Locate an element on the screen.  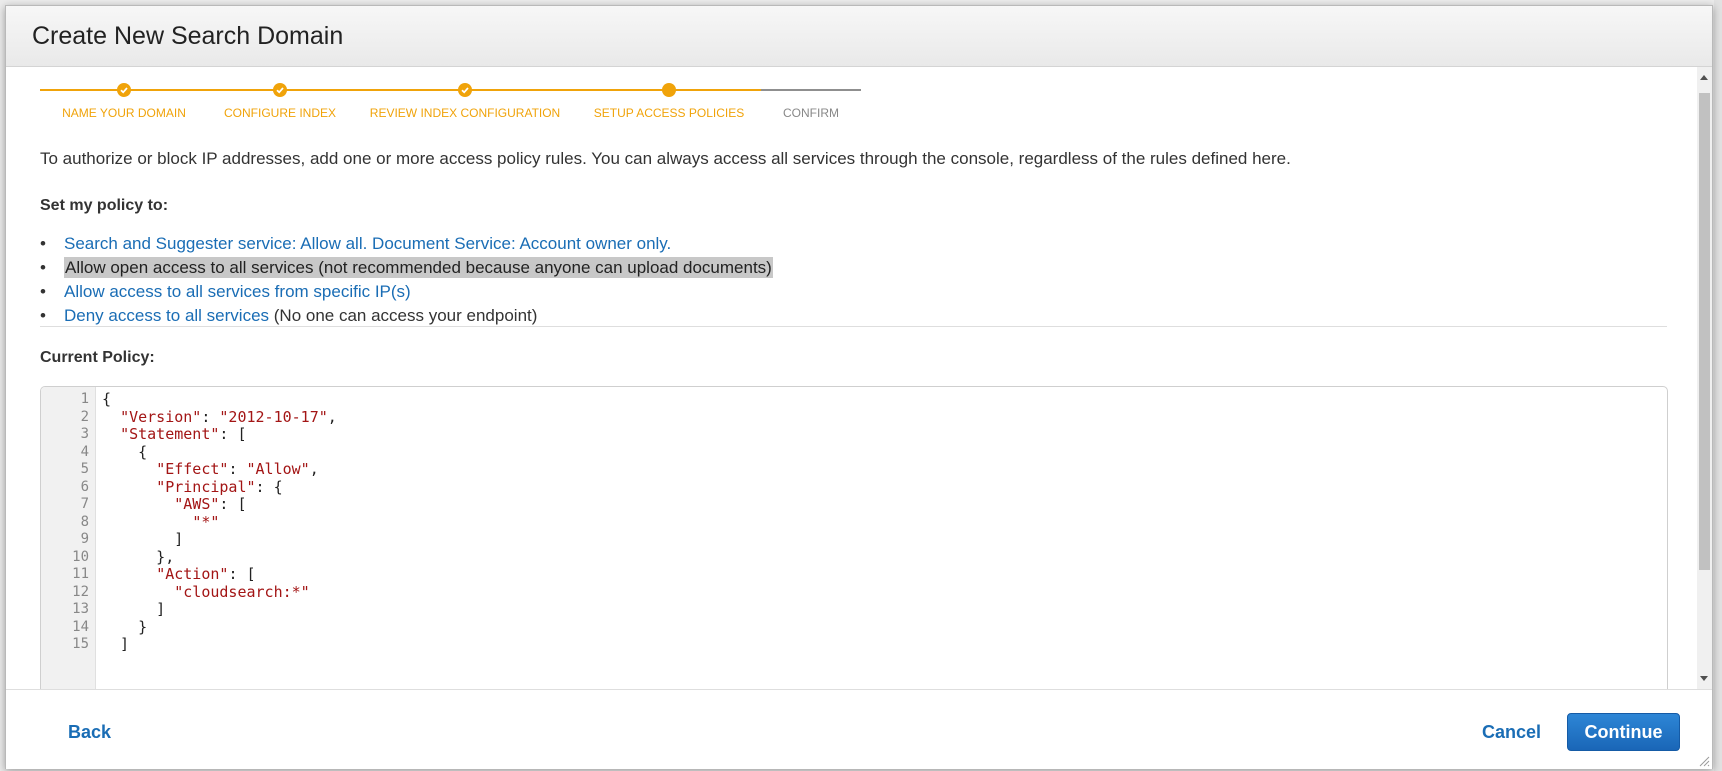
line-number: 10 is located at coordinates (80, 556).